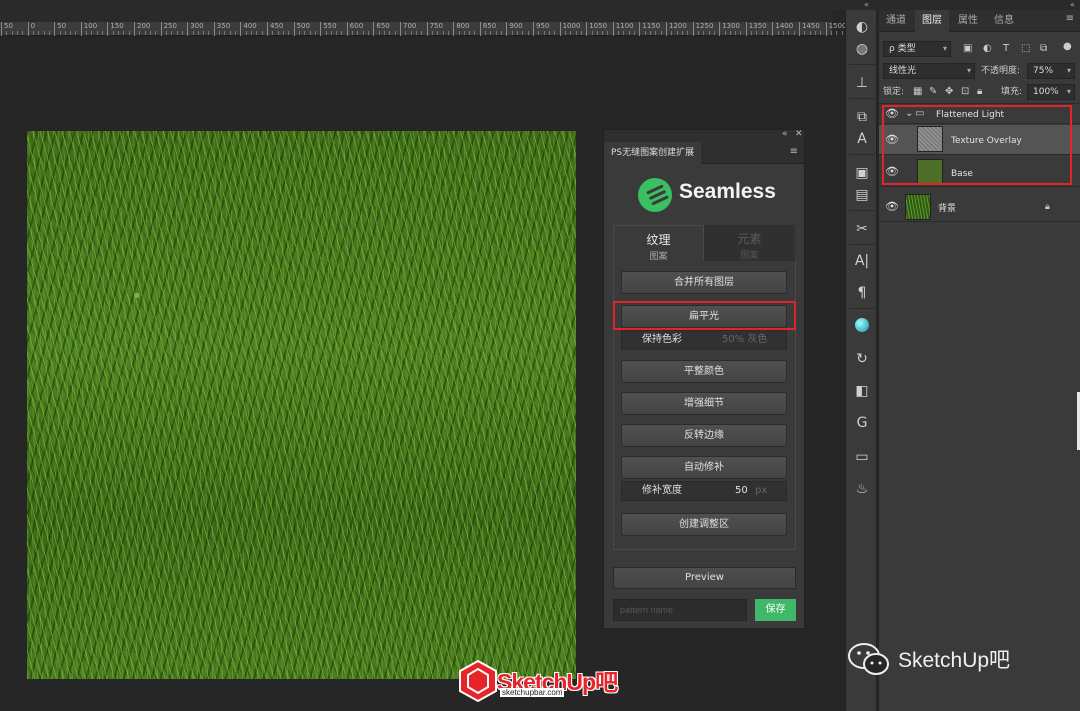 This screenshot has width=1080, height=711. I want to click on tab-properties: 属性, so click(968, 21).